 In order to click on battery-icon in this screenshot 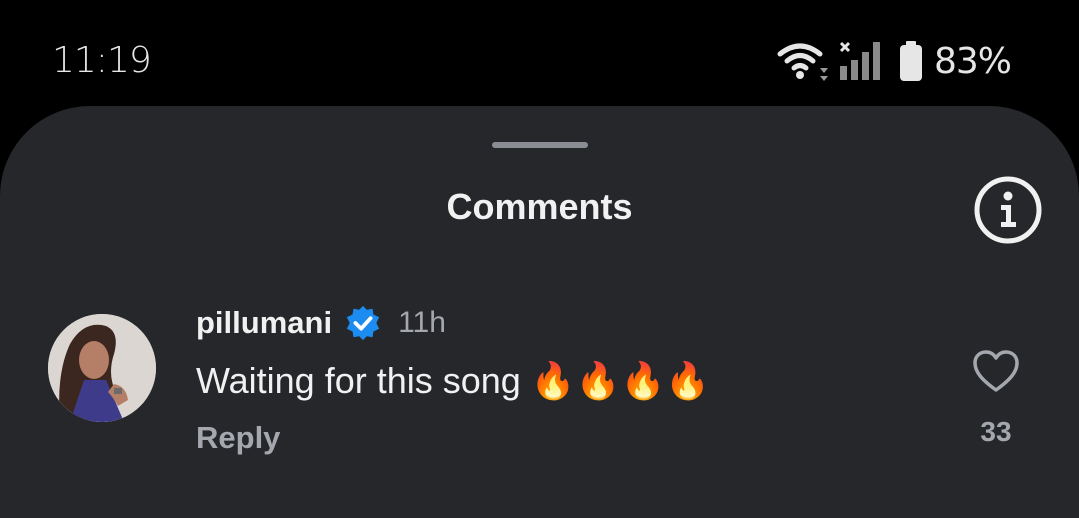, I will do `click(910, 61)`.